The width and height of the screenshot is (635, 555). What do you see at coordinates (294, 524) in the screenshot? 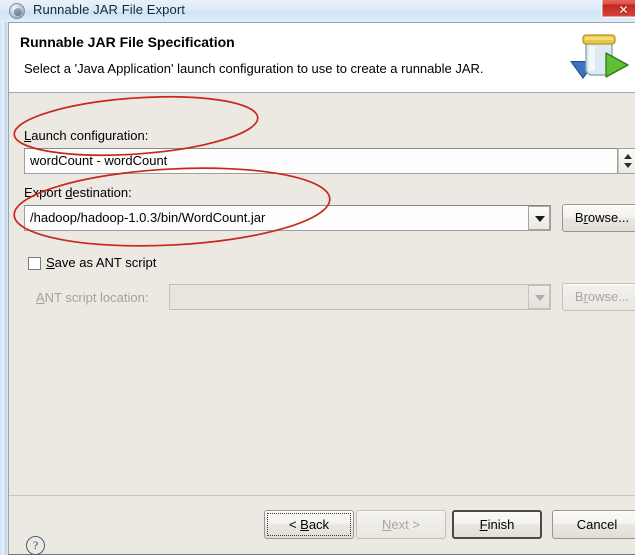
I see `back-prefix: <` at bounding box center [294, 524].